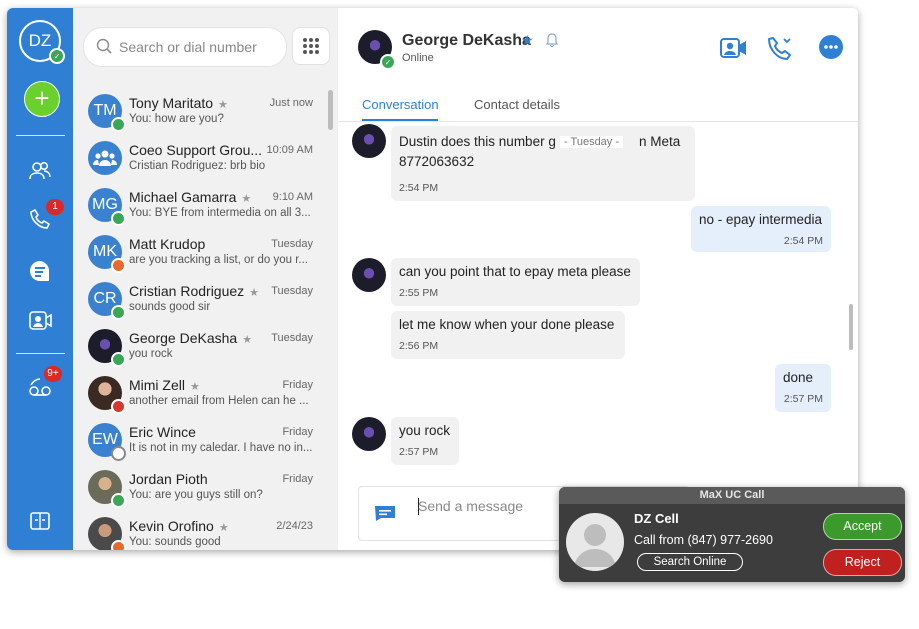 Image resolution: width=919 pixels, height=629 pixels. I want to click on accept-button: Accept, so click(862, 526).